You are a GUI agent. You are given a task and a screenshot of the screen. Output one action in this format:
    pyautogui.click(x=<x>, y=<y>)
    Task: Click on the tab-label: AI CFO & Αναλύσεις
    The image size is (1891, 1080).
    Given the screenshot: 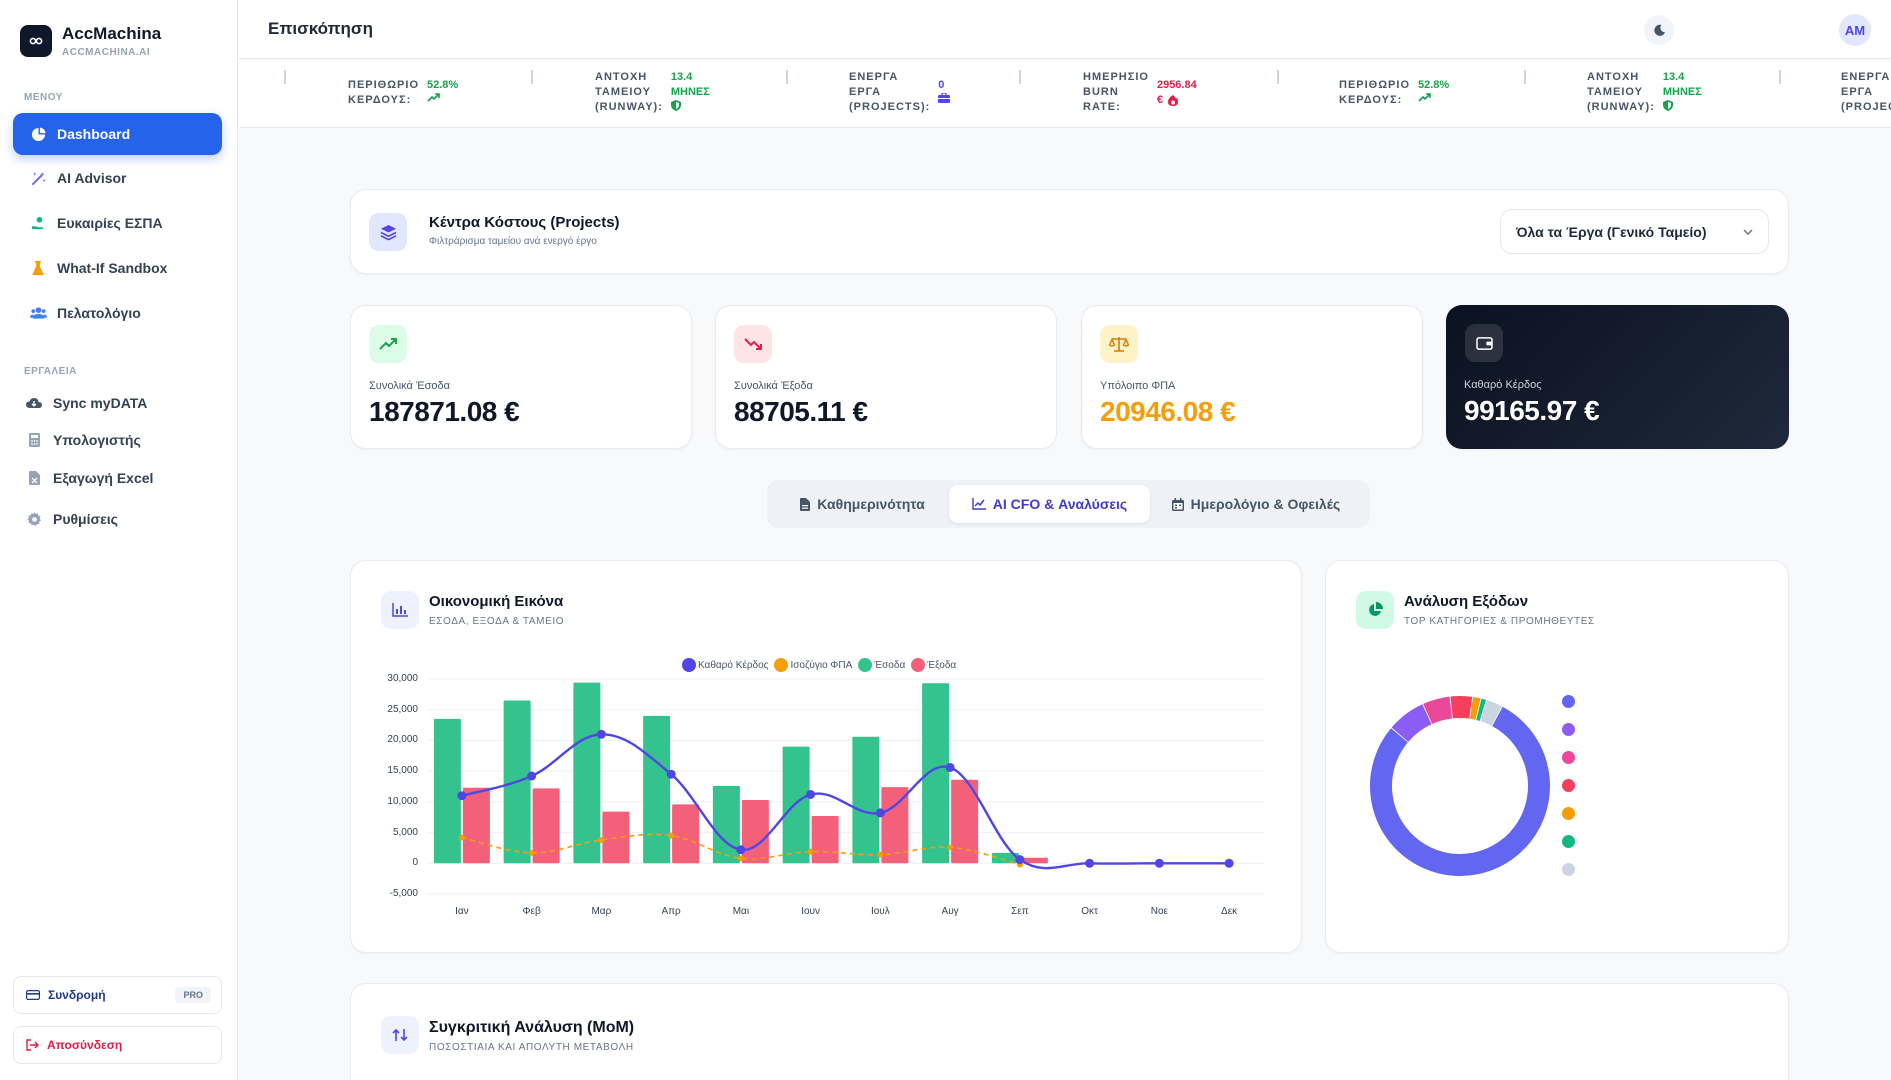 What is the action you would take?
    pyautogui.click(x=1060, y=504)
    